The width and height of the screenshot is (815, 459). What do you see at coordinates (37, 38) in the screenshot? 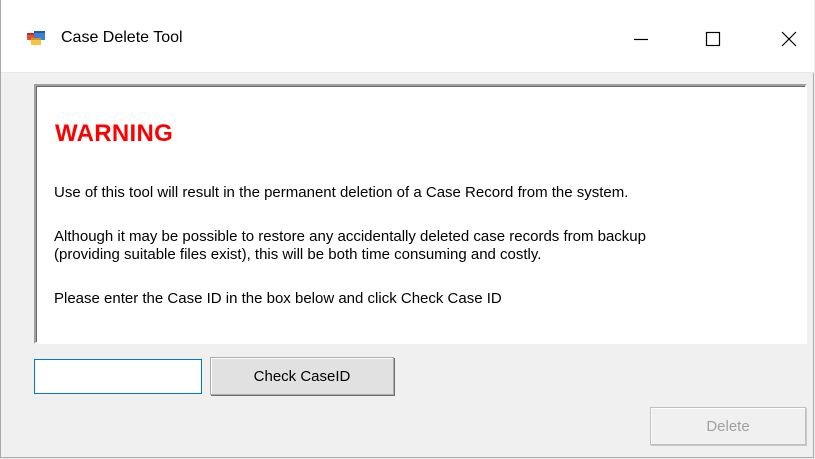
I see `form-app-icon` at bounding box center [37, 38].